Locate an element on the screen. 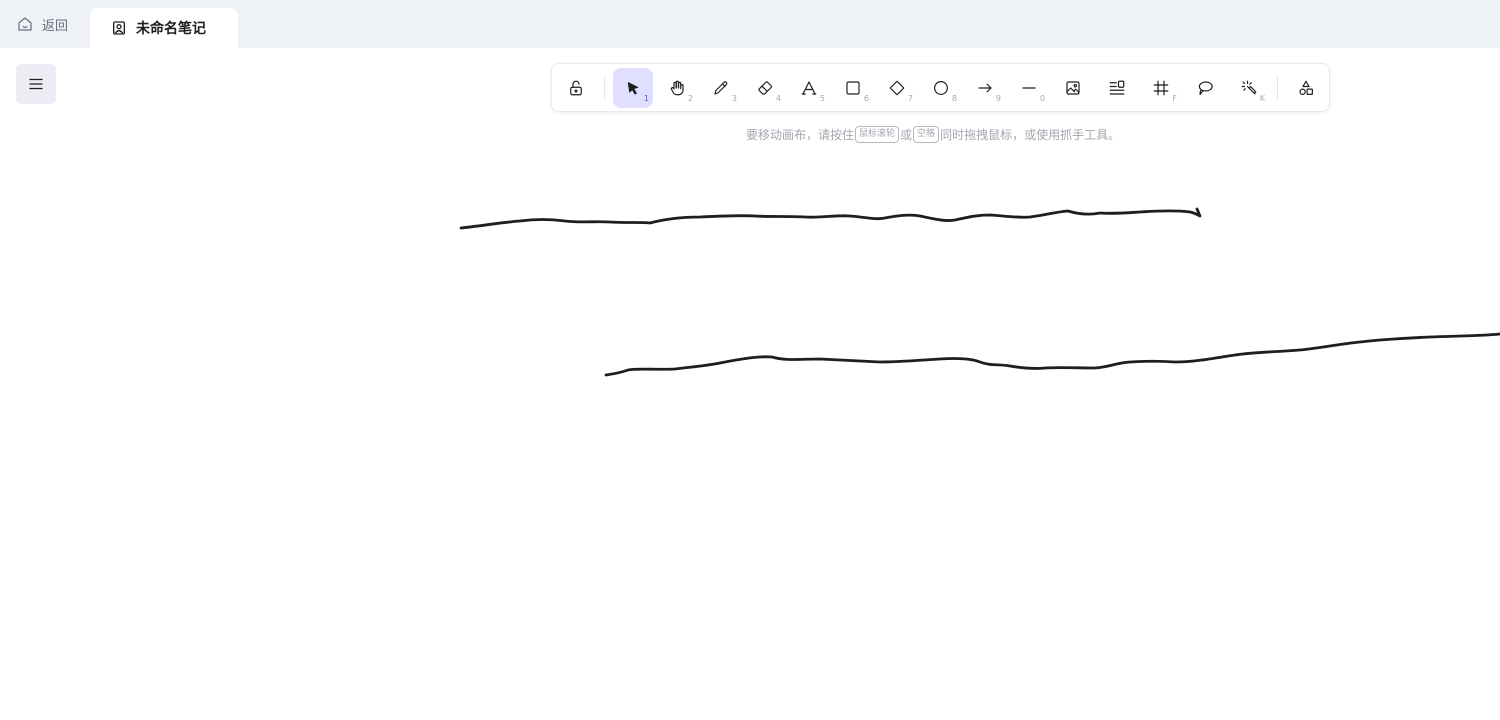 The height and width of the screenshot is (720, 1500). shortcut-key: F is located at coordinates (1174, 98).